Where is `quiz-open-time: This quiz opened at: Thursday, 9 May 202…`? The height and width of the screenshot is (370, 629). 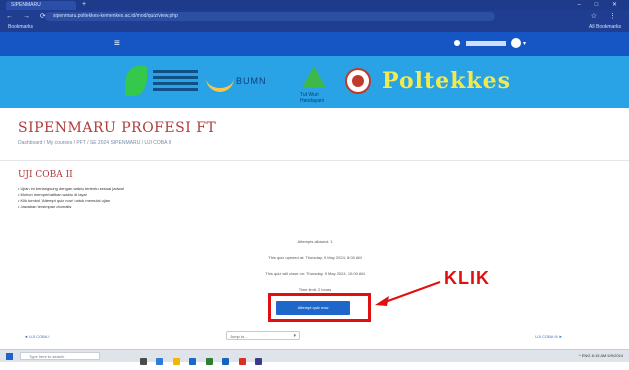
quiz-open-time: This quiz opened at: Thursday, 9 May 202… is located at coordinates (315, 257).